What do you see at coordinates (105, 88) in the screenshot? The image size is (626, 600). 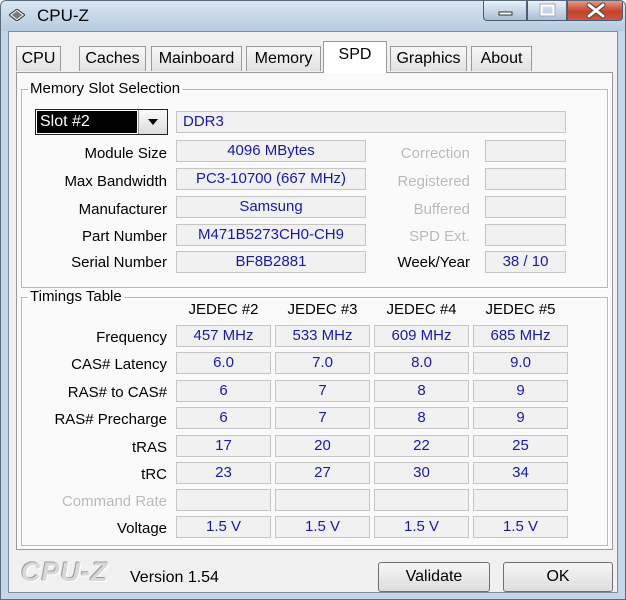 I see `memory-slot-group-title: Memory Slot Selection` at bounding box center [105, 88].